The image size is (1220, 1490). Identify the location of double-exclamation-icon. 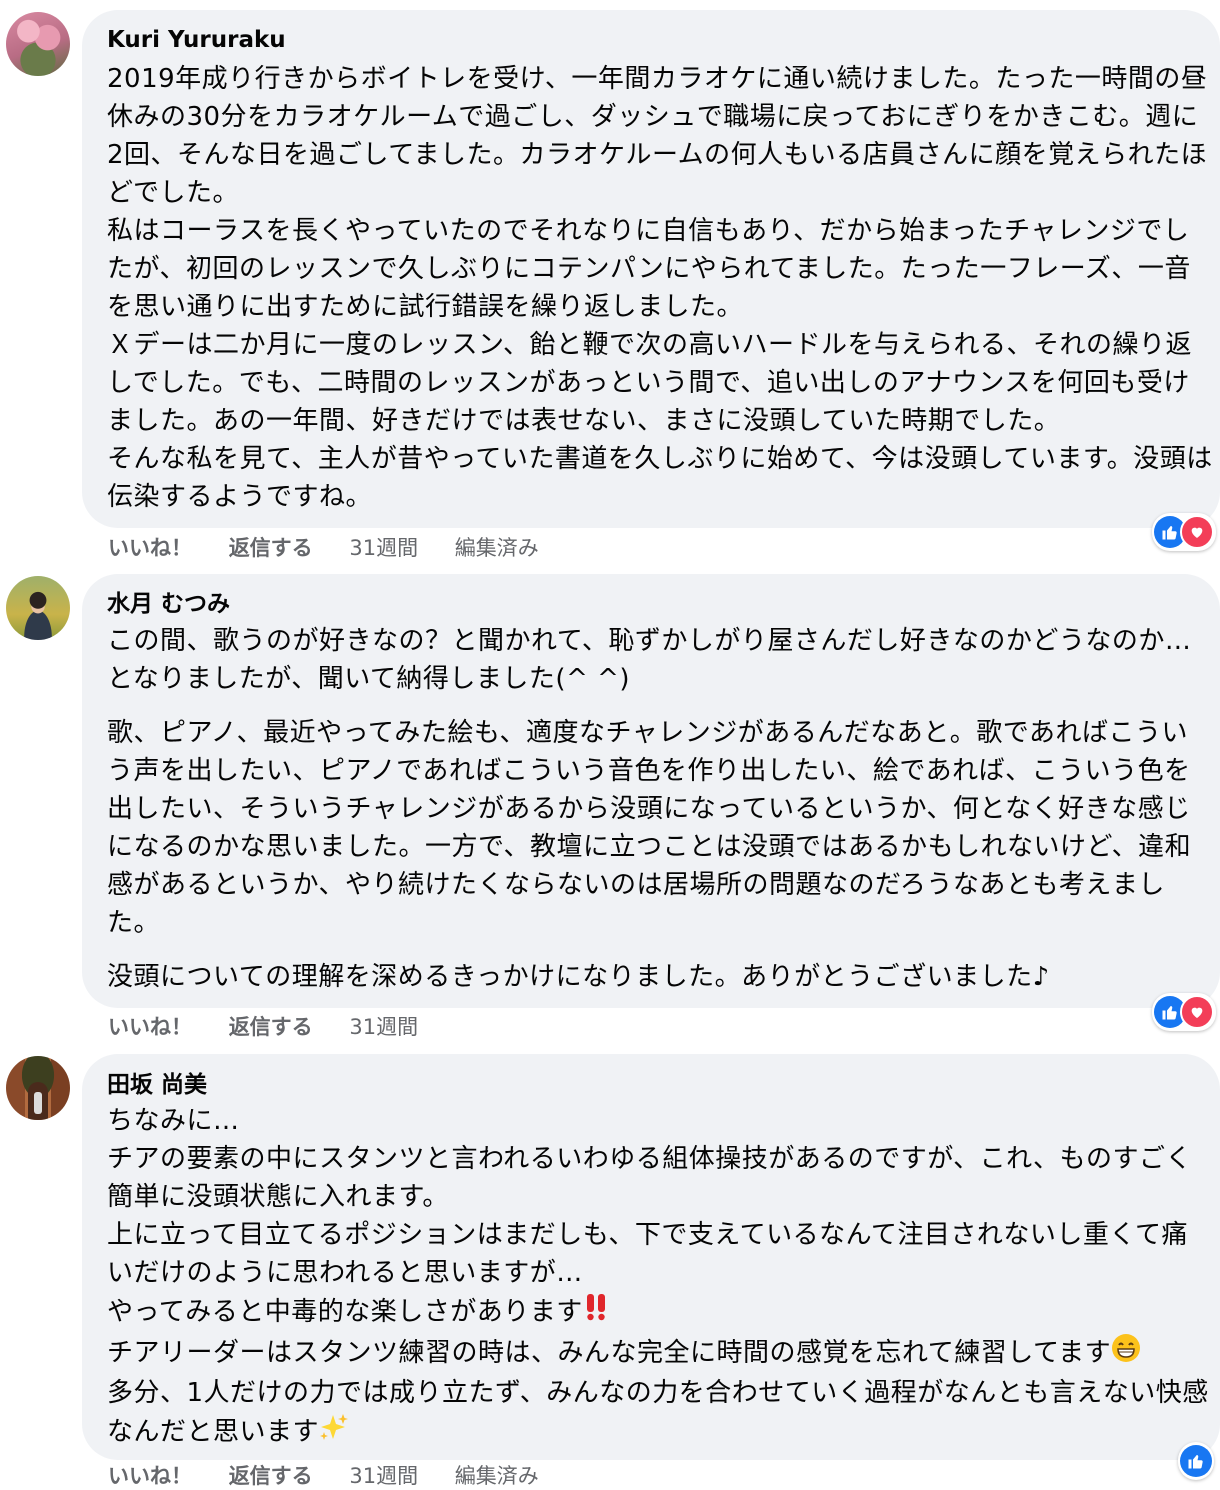
(597, 1312).